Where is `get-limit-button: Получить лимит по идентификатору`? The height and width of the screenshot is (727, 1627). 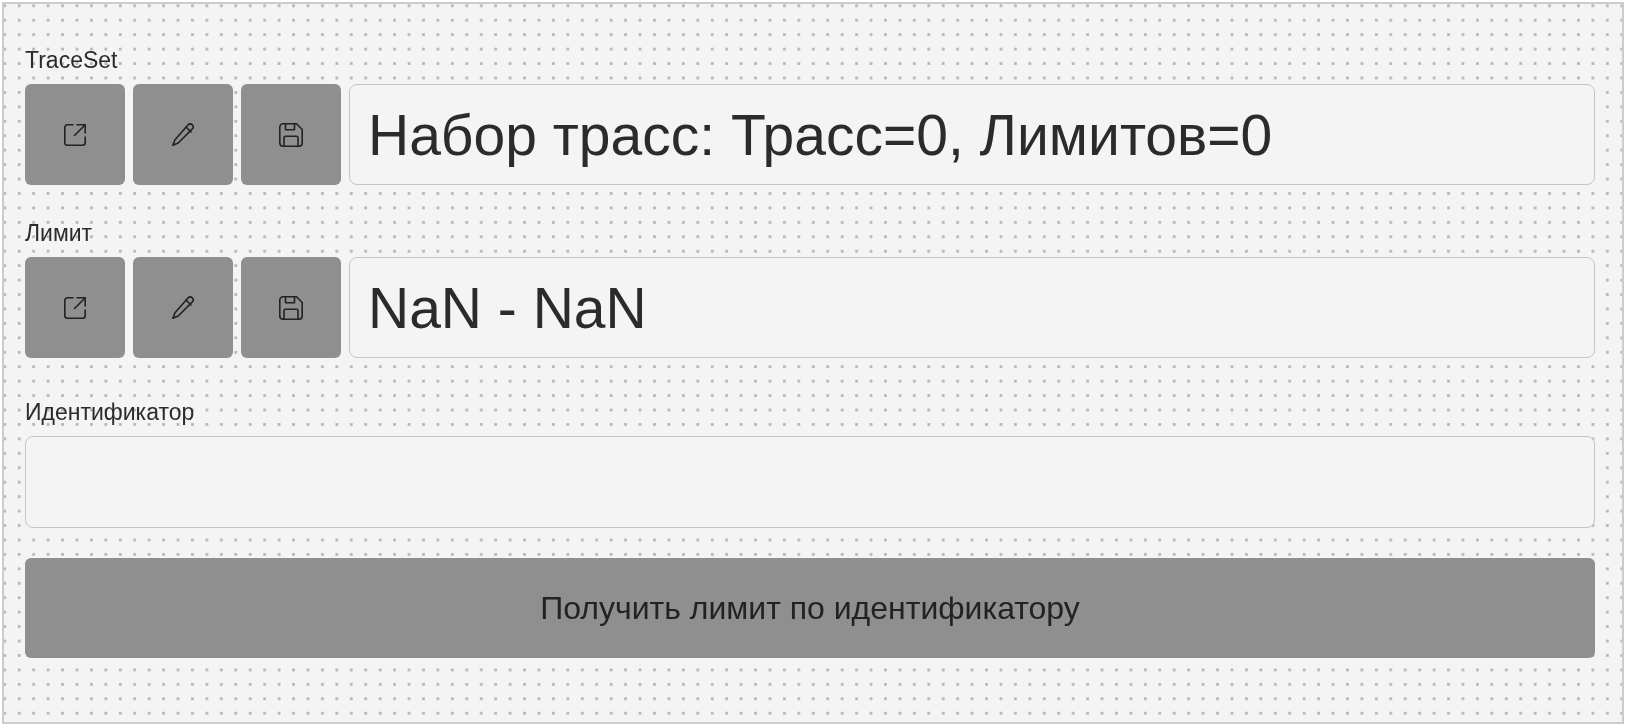 get-limit-button: Получить лимит по идентификатору is located at coordinates (810, 608).